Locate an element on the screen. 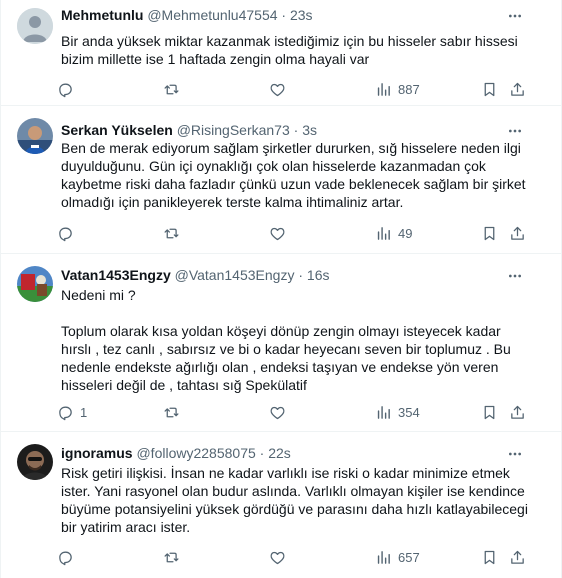  views-count: 354 is located at coordinates (409, 412).